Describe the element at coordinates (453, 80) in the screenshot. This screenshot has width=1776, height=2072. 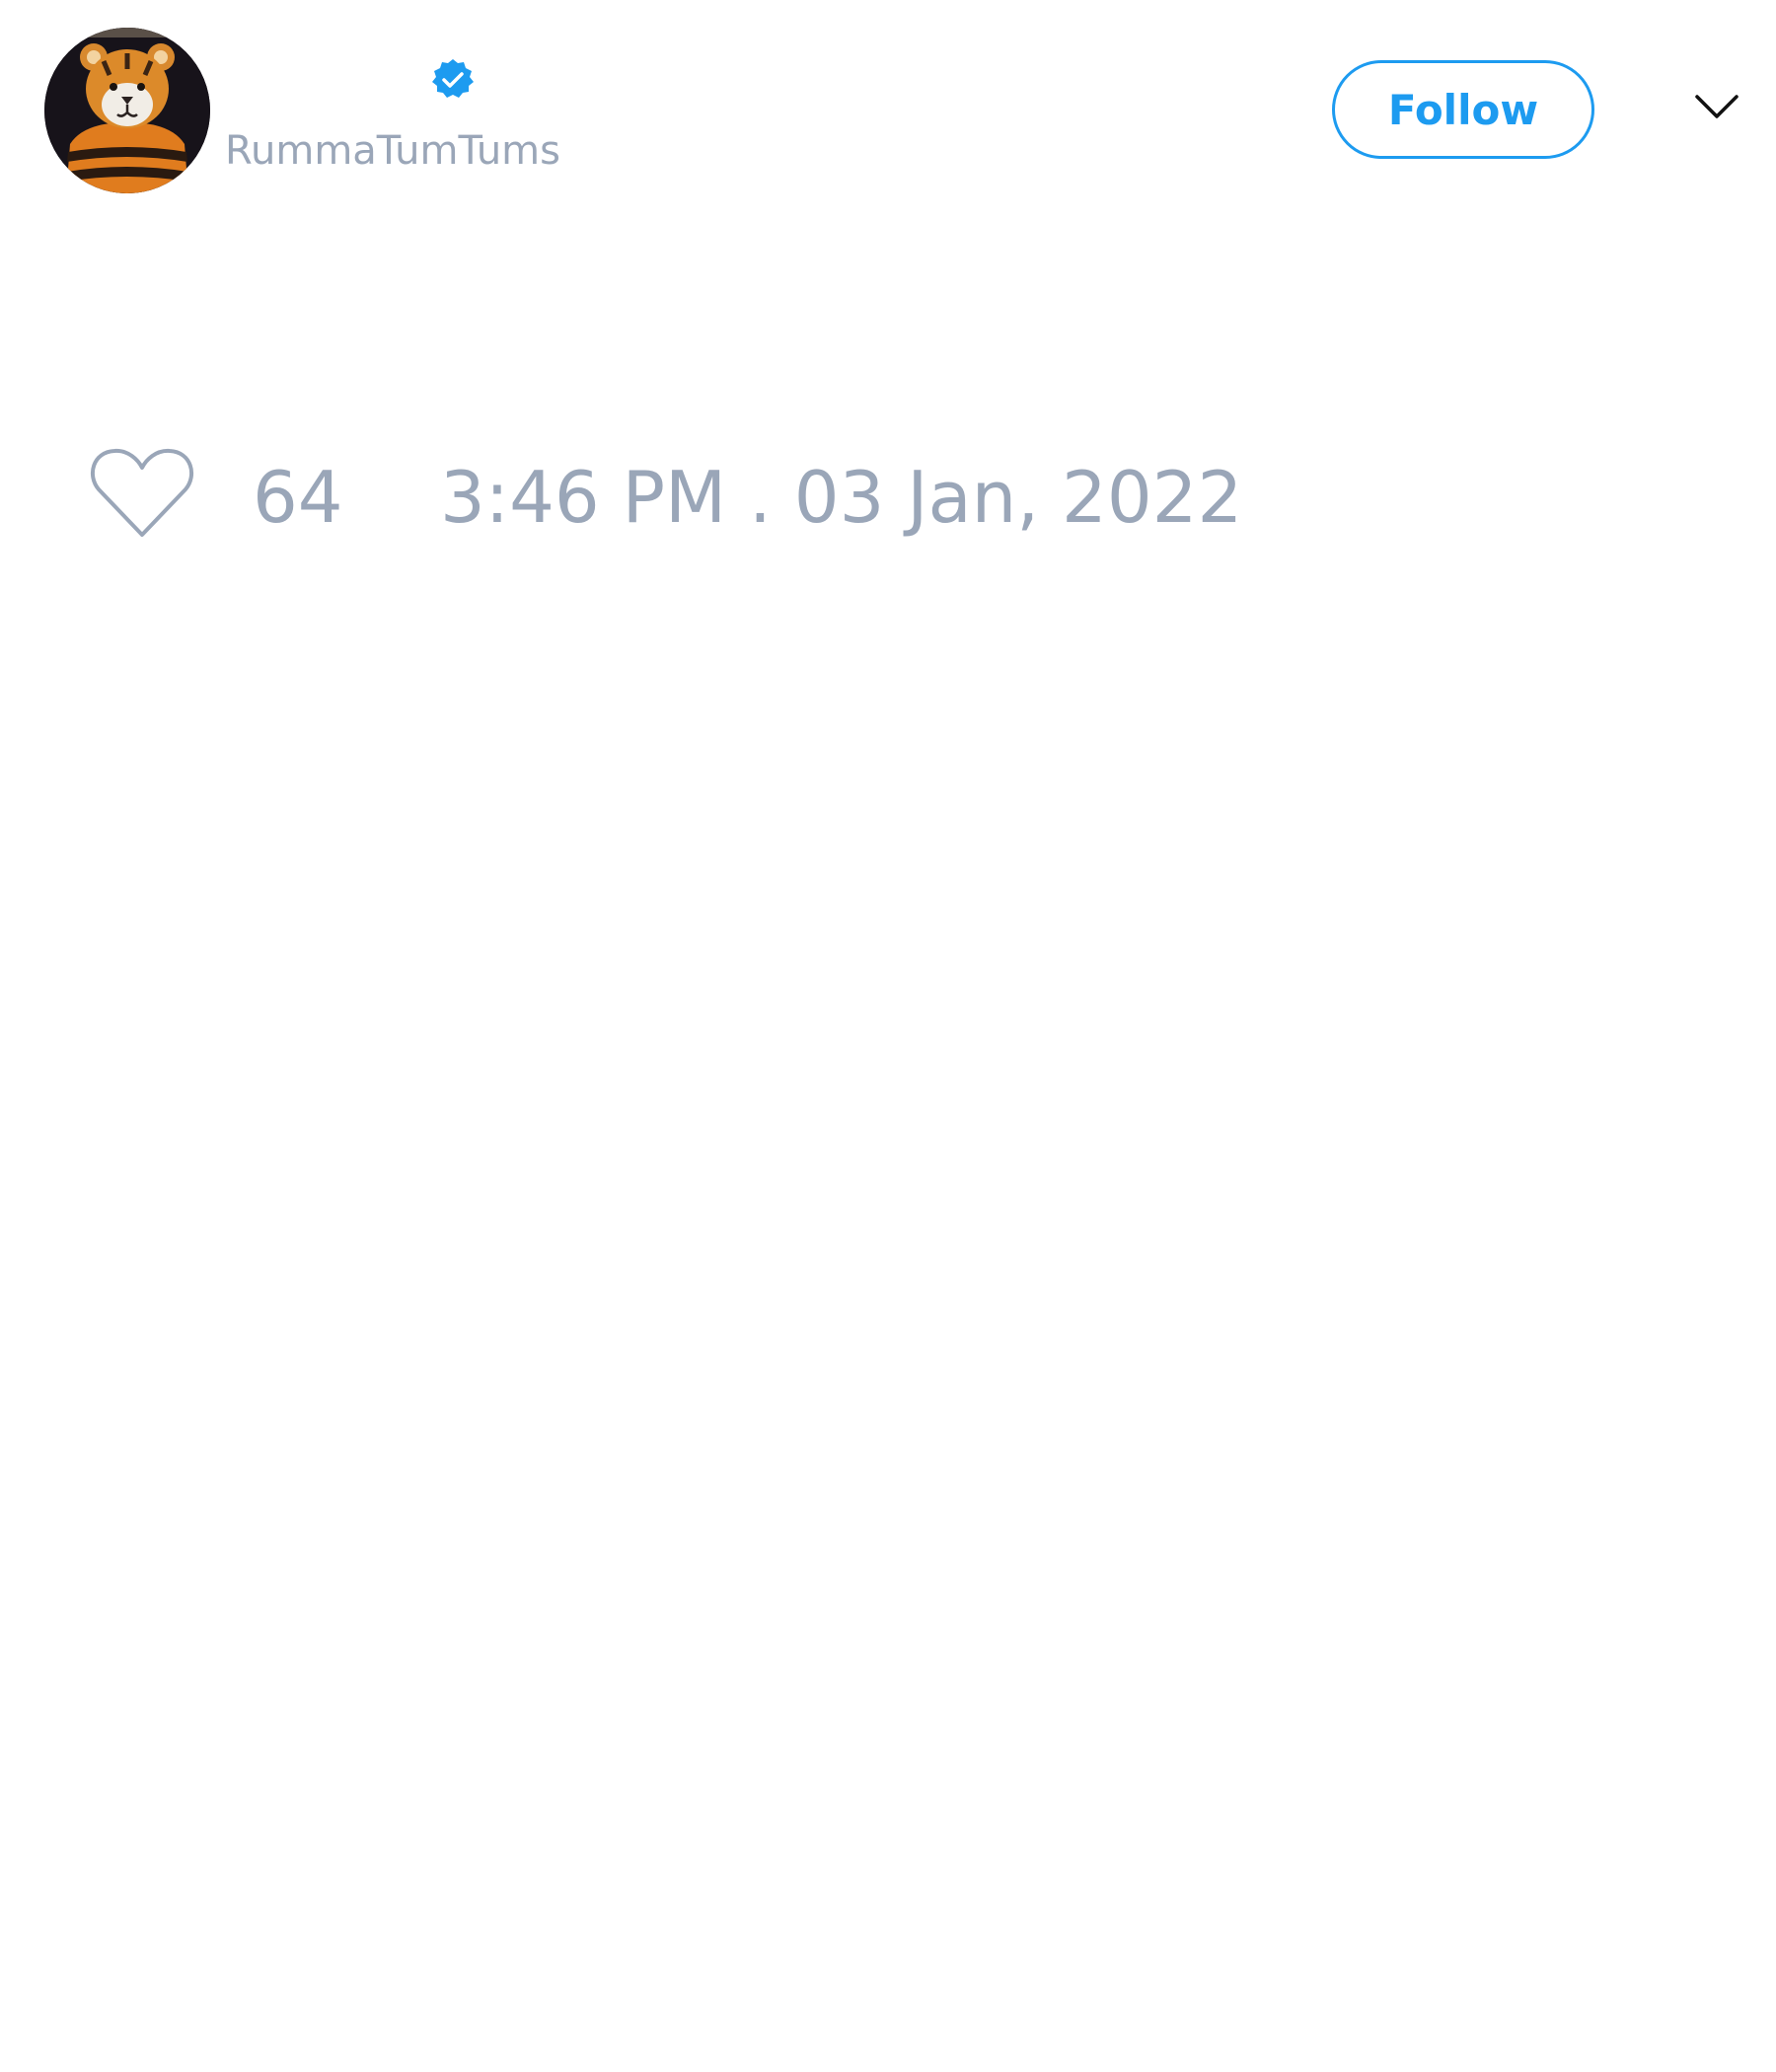
I see `verified-badge-icon` at that location.